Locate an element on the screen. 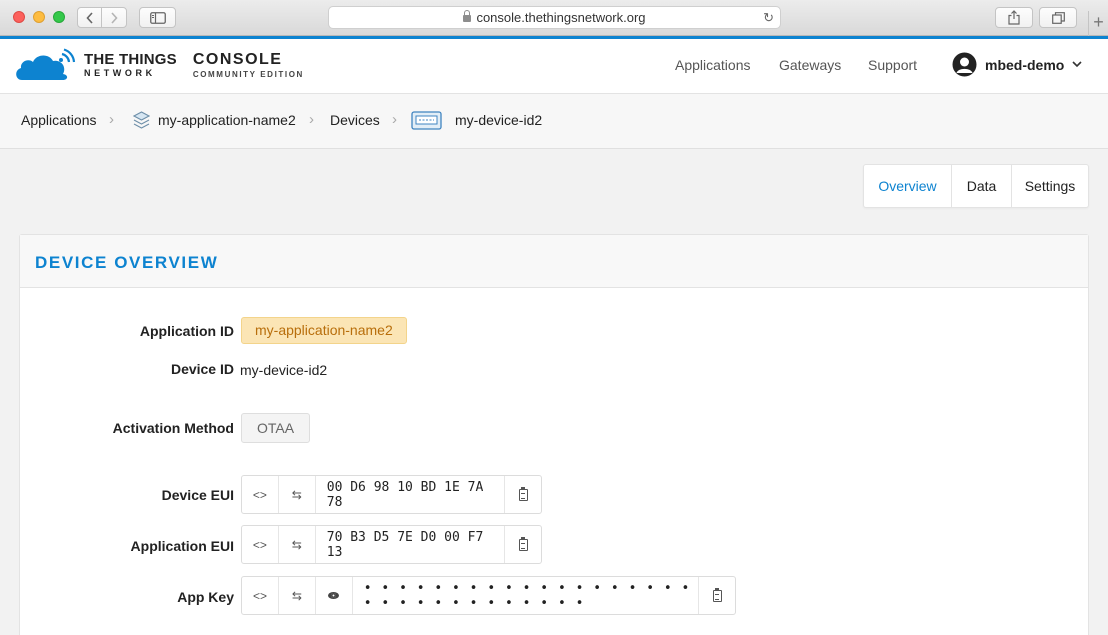  minimize-window-button is located at coordinates (39, 17).